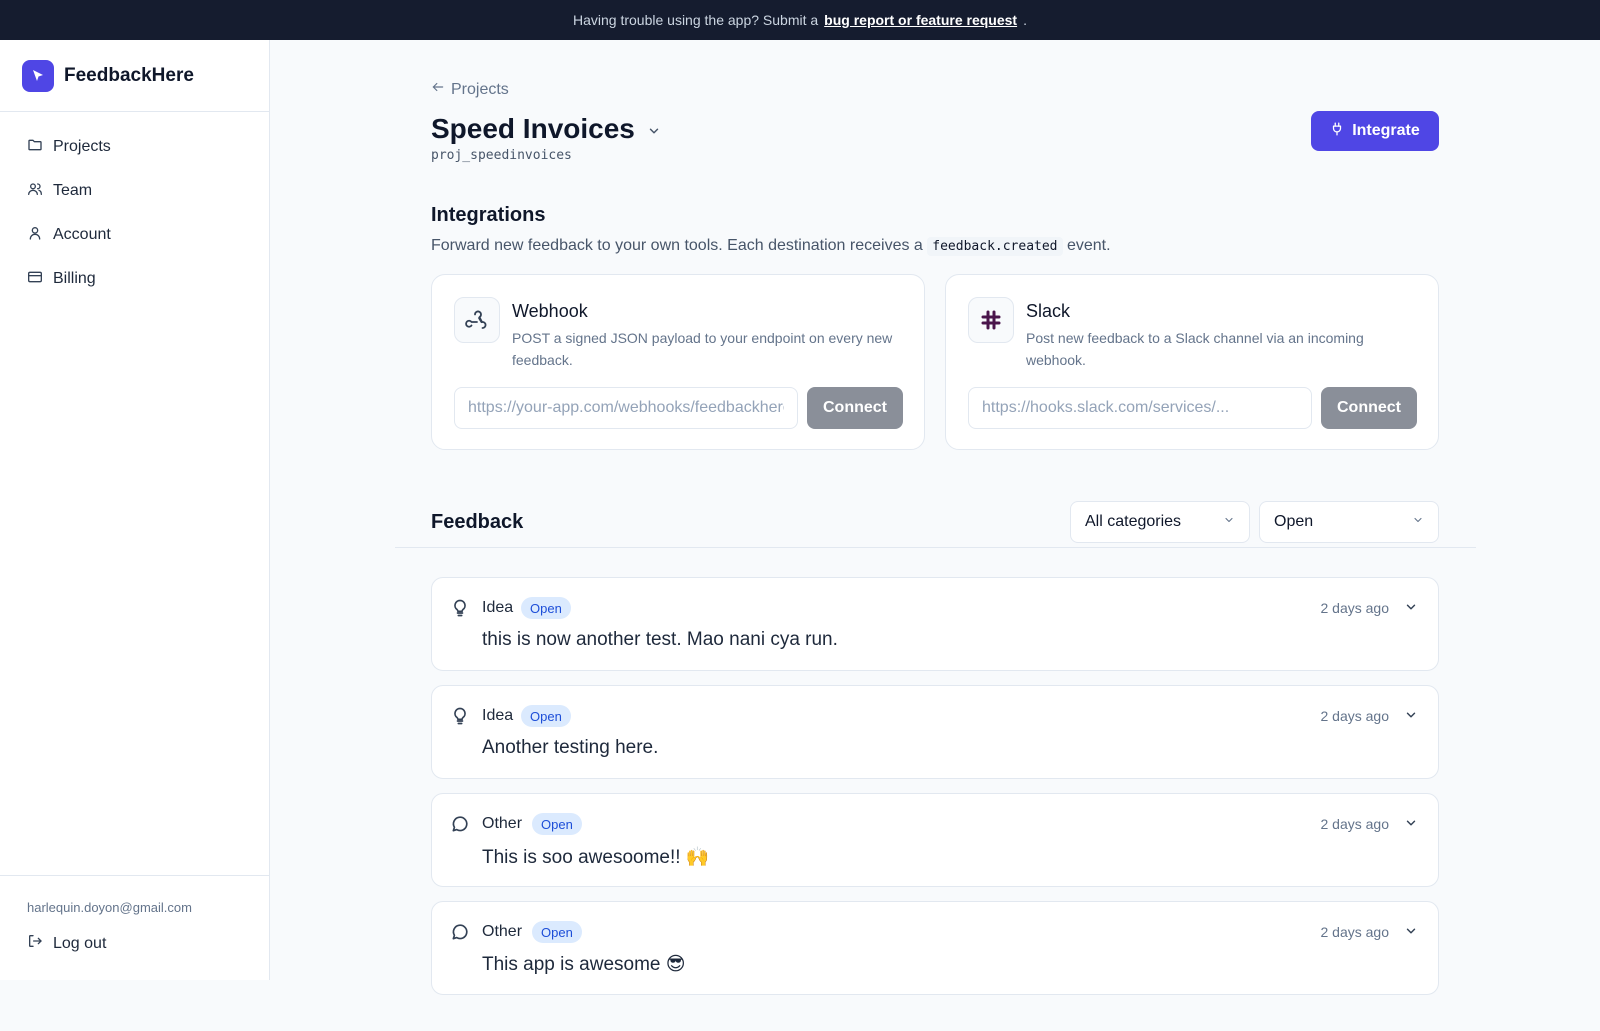 The width and height of the screenshot is (1600, 1031). Describe the element at coordinates (1337, 131) in the screenshot. I see `plug-icon` at that location.